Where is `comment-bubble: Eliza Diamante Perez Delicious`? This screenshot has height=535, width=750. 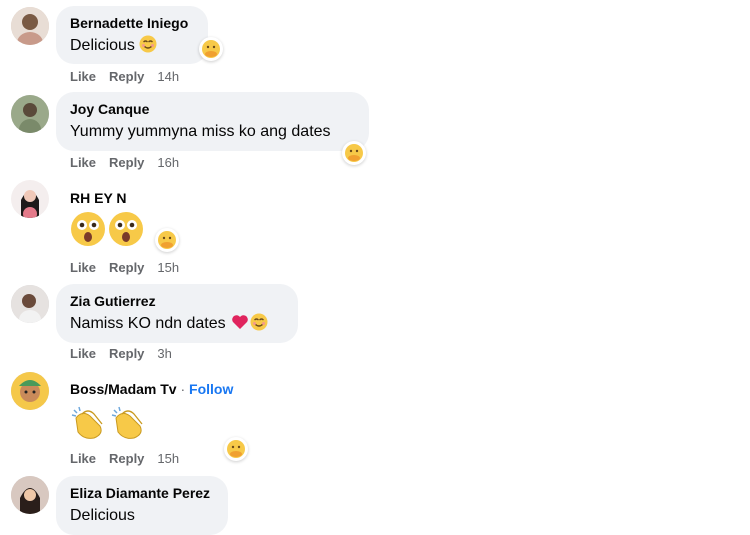 comment-bubble: Eliza Diamante Perez Delicious is located at coordinates (142, 505).